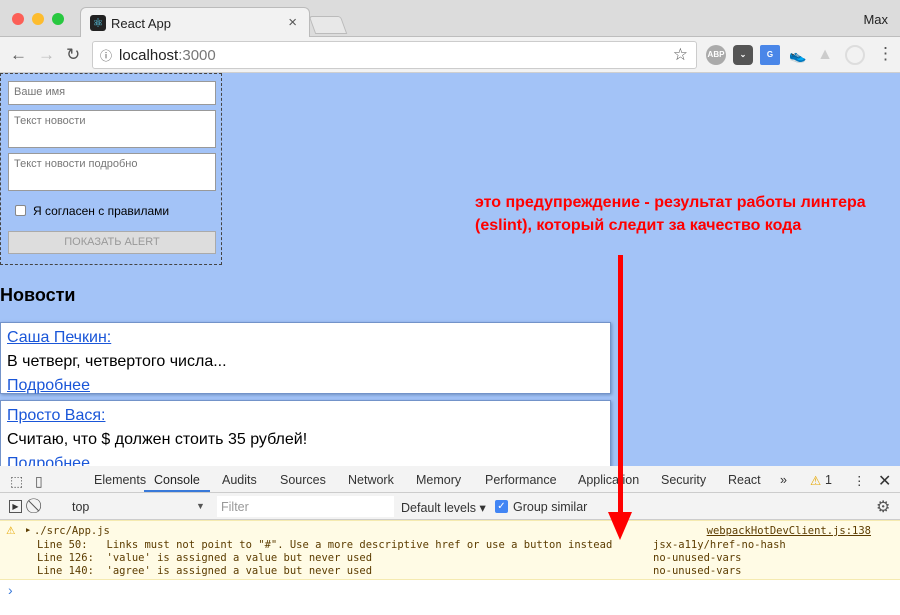 This screenshot has width=900, height=615. What do you see at coordinates (825, 55) in the screenshot?
I see `drive-icon: ▲` at bounding box center [825, 55].